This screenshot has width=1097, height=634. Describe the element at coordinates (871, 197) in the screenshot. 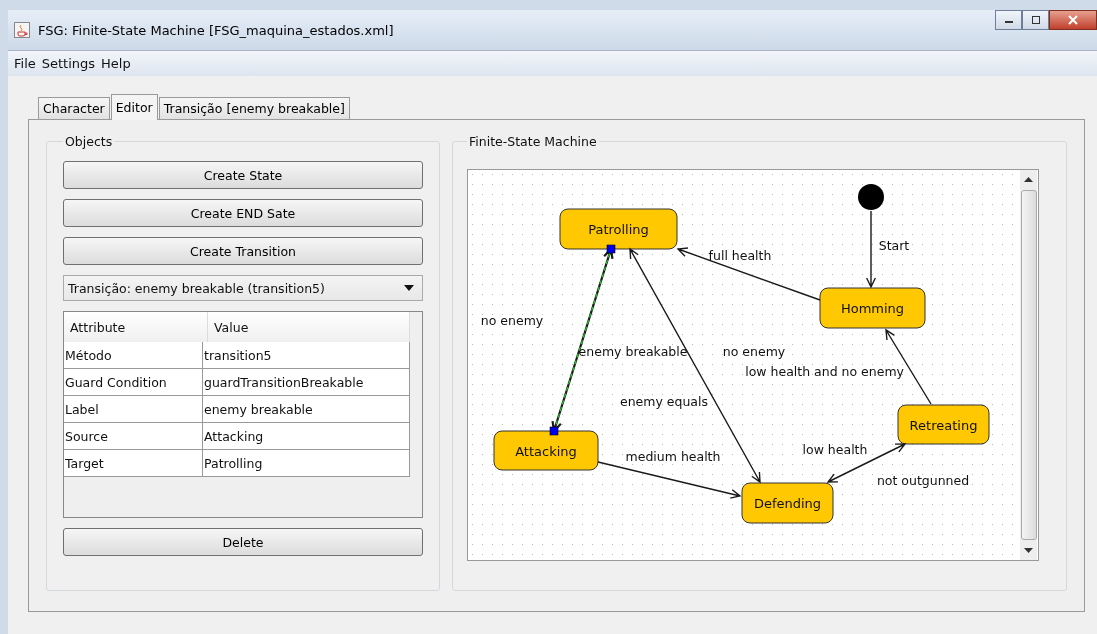

I see `initial-state-dot` at that location.